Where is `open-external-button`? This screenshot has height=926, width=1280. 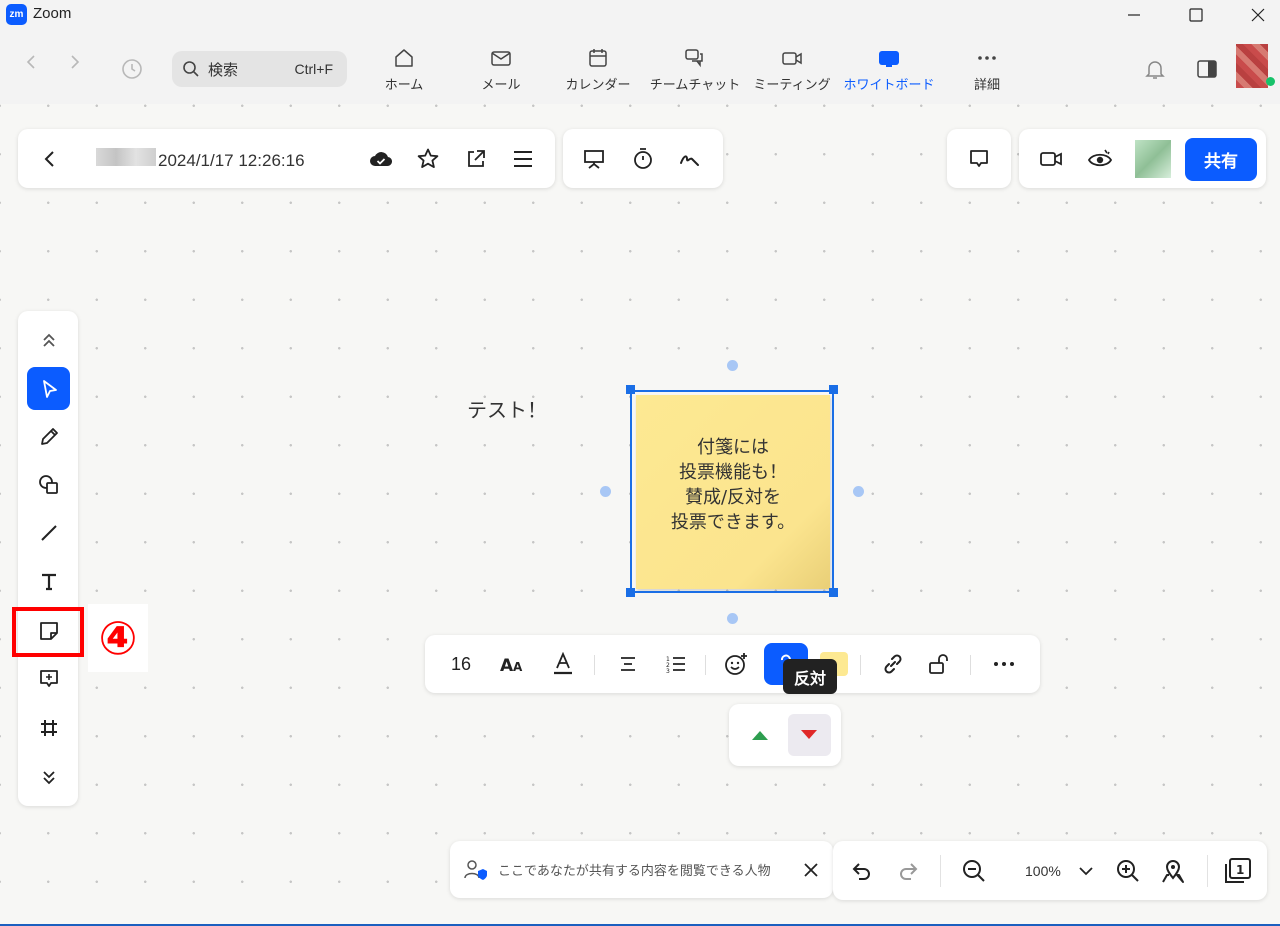
open-external-button is located at coordinates (476, 159).